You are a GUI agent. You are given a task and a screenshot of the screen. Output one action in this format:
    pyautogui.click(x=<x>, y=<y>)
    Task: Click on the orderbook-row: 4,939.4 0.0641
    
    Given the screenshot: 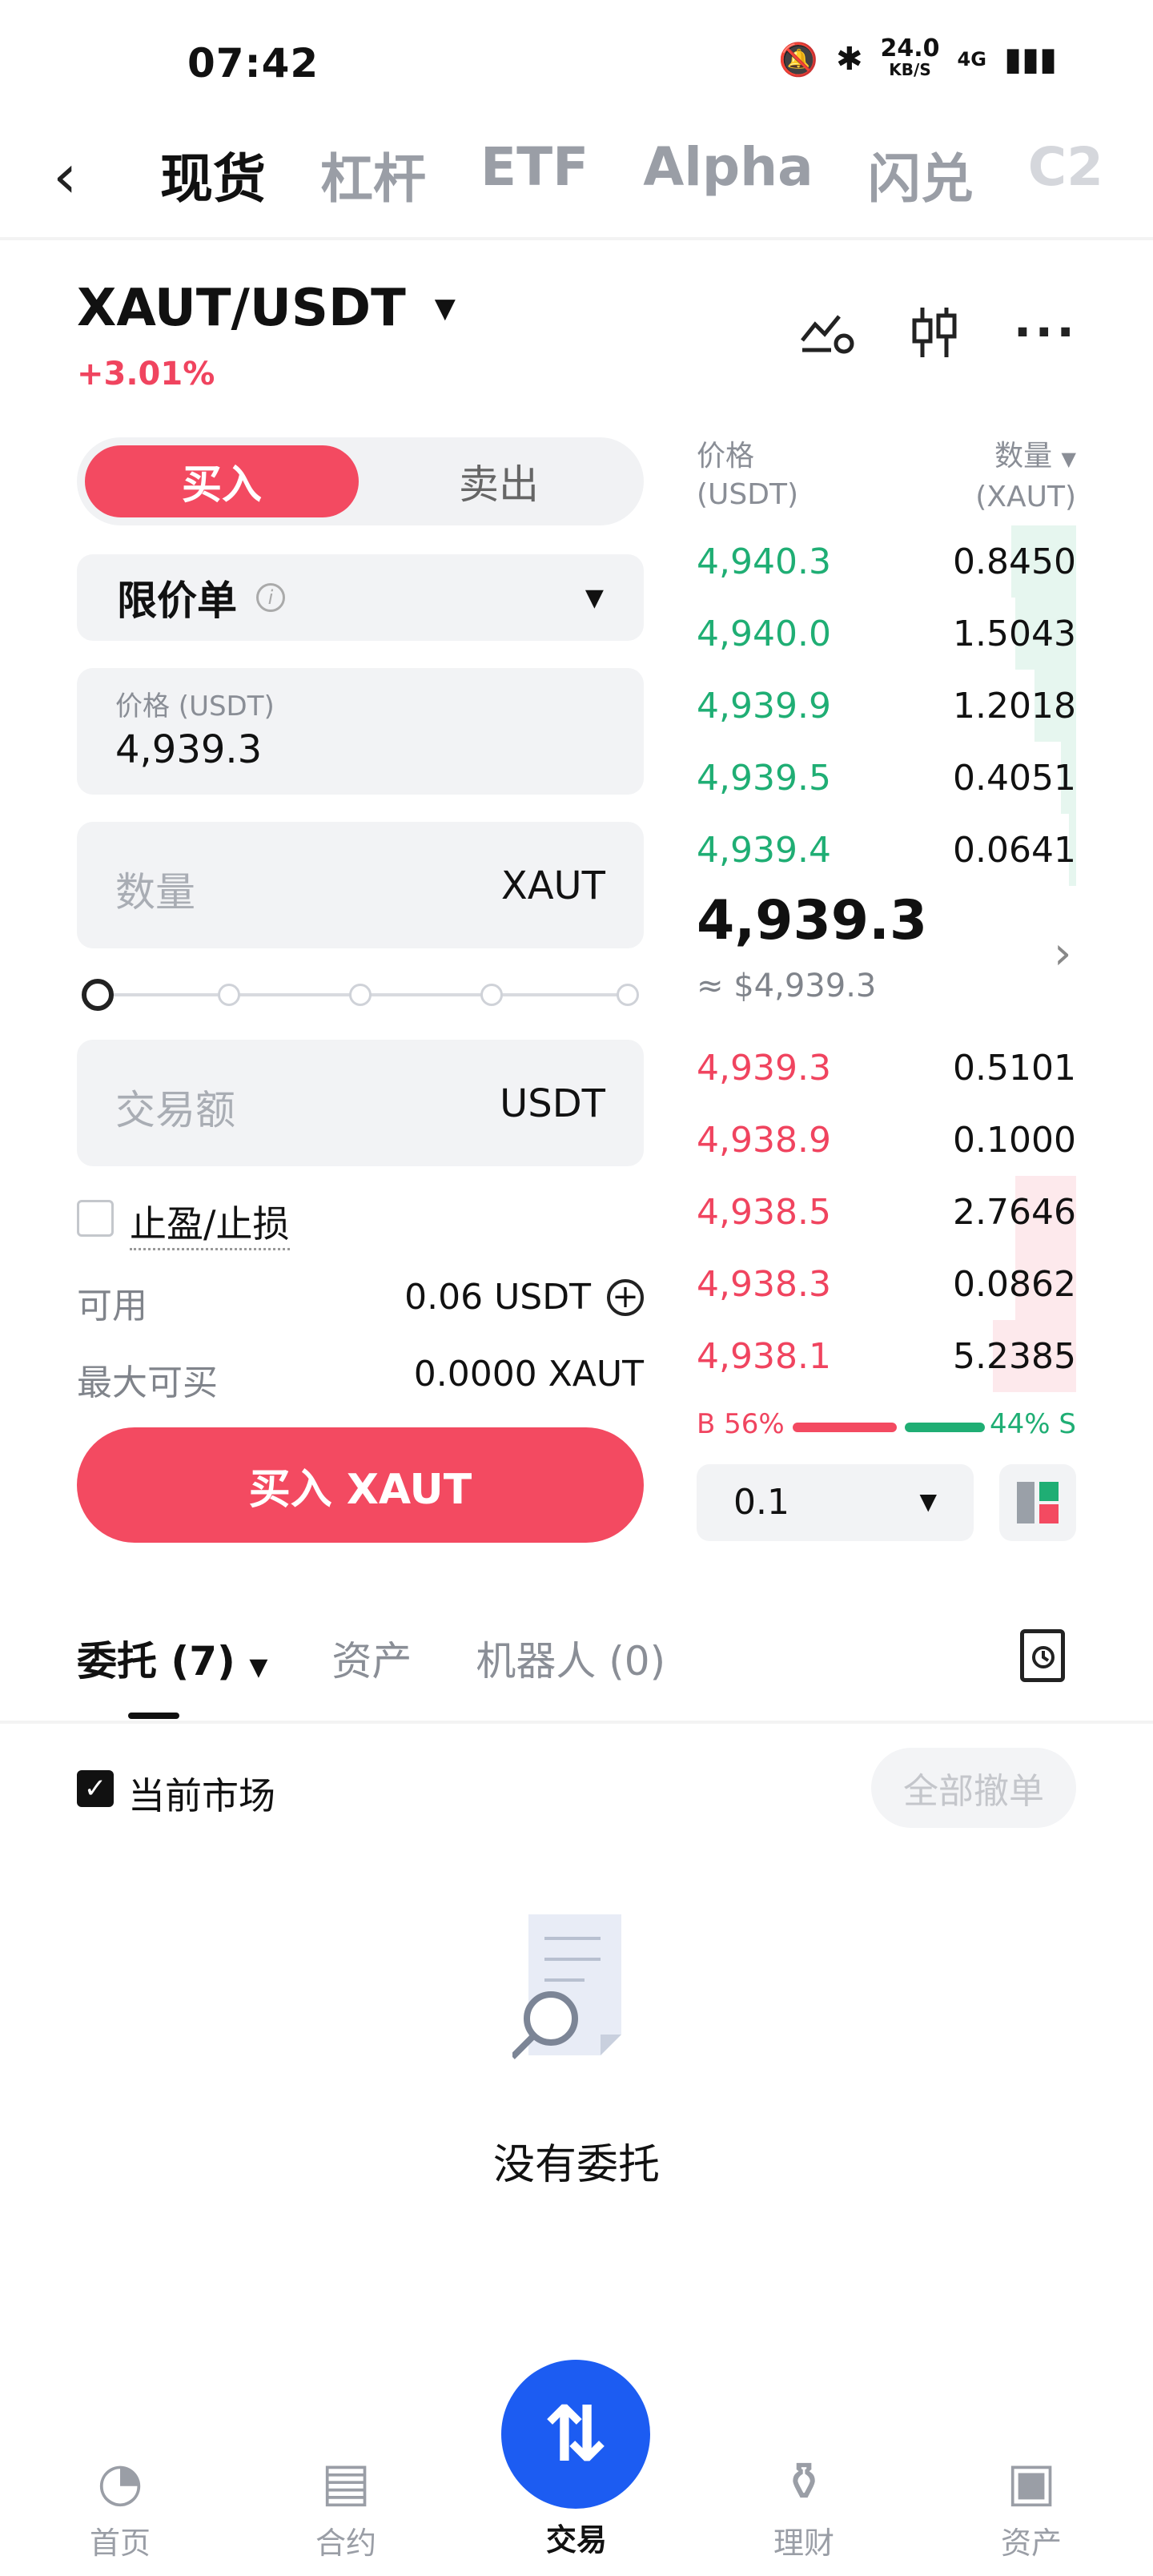 What is the action you would take?
    pyautogui.click(x=886, y=850)
    